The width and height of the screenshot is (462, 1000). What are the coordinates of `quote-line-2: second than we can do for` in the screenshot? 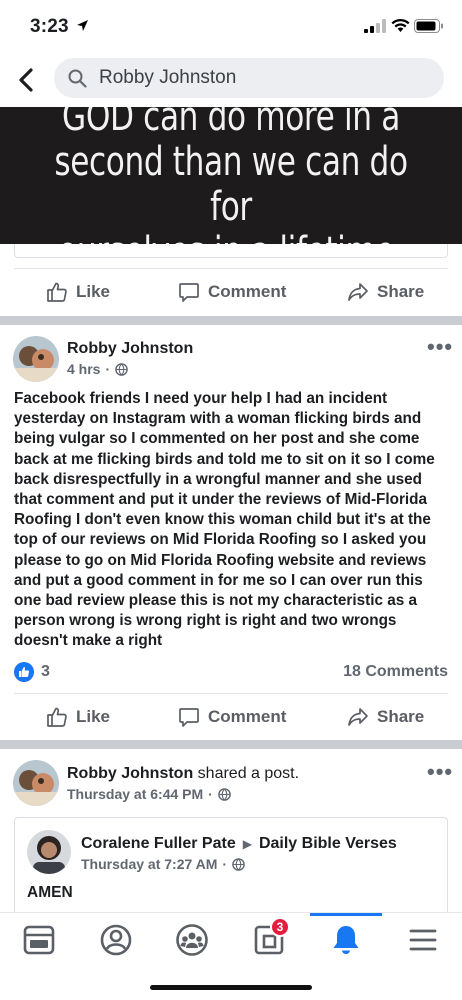 It's located at (231, 184).